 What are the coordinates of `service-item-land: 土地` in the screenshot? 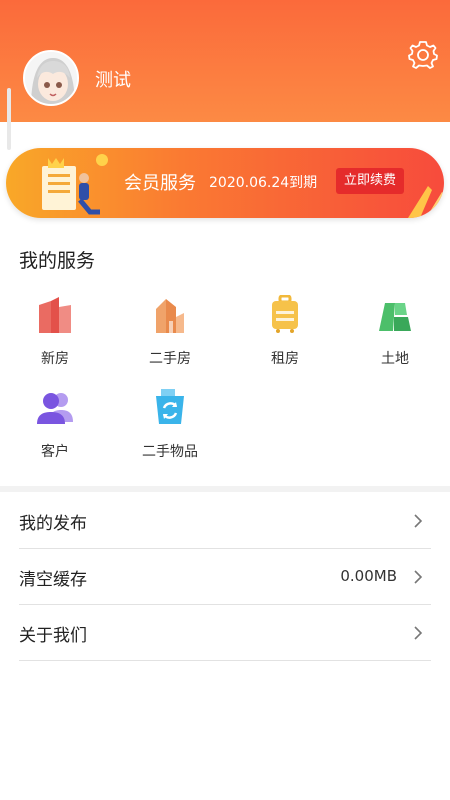 It's located at (395, 330).